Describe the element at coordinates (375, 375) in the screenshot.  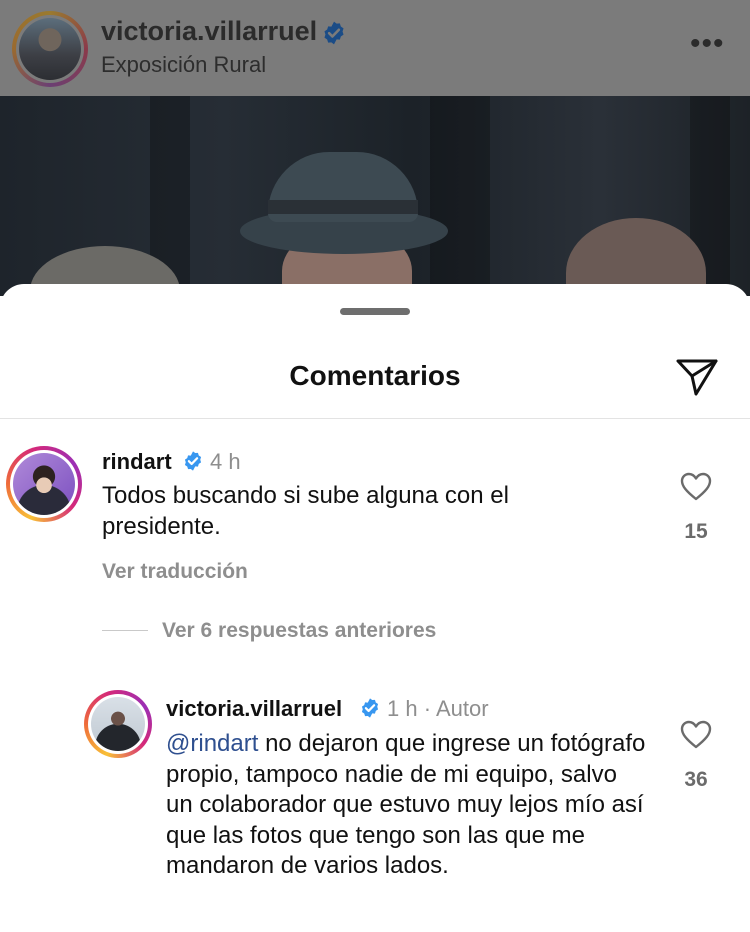
I see `sheet-title: Comentarios` at that location.